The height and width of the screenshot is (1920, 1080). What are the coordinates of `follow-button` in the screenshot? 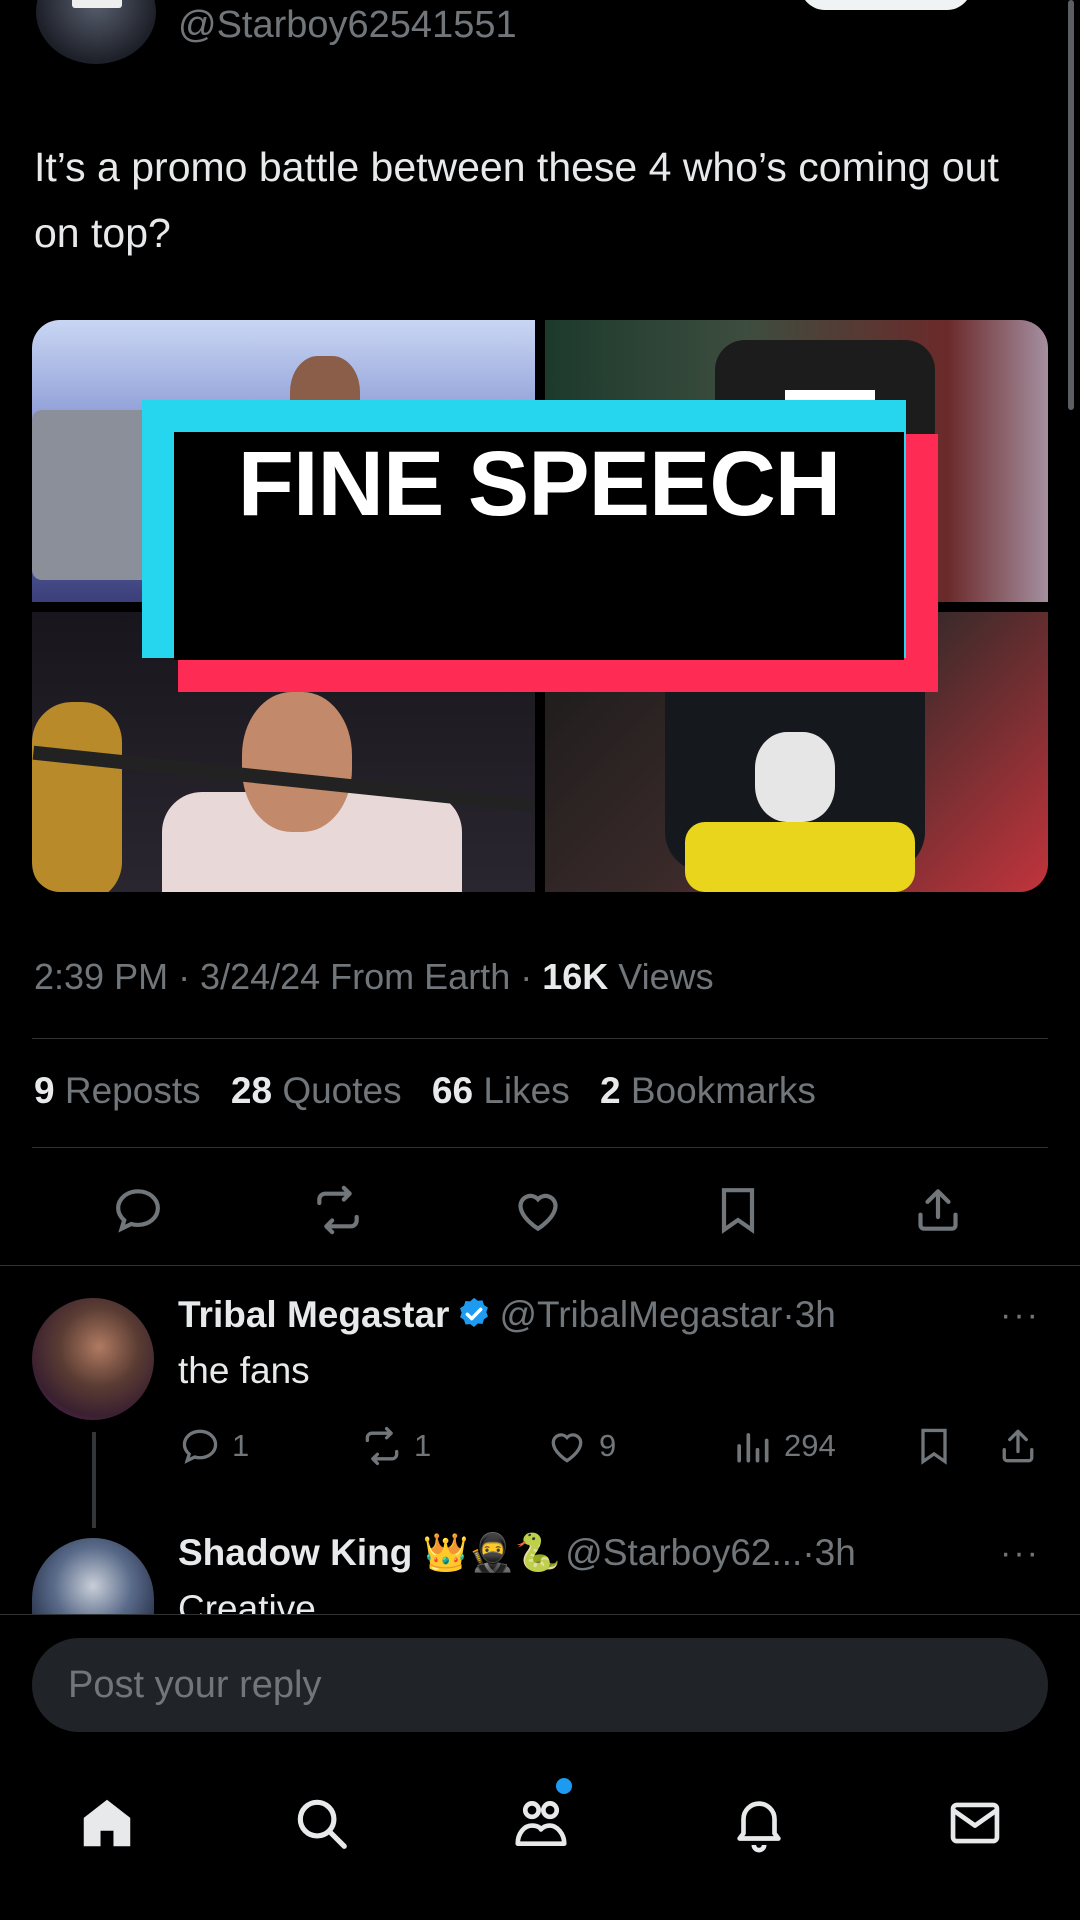 It's located at (886, 5).